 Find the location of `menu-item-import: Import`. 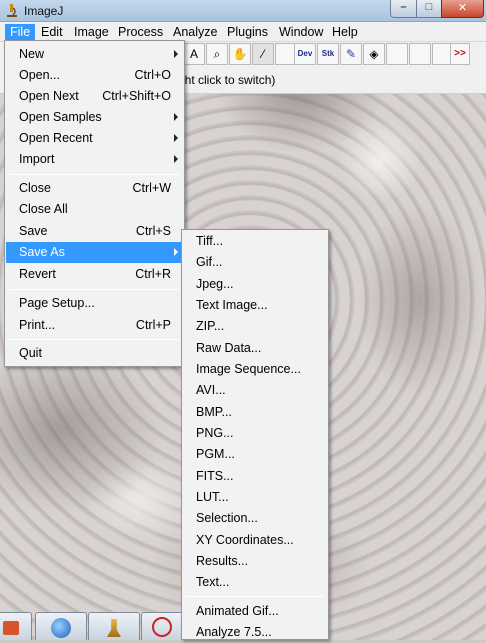

menu-item-import: Import is located at coordinates (94, 159).